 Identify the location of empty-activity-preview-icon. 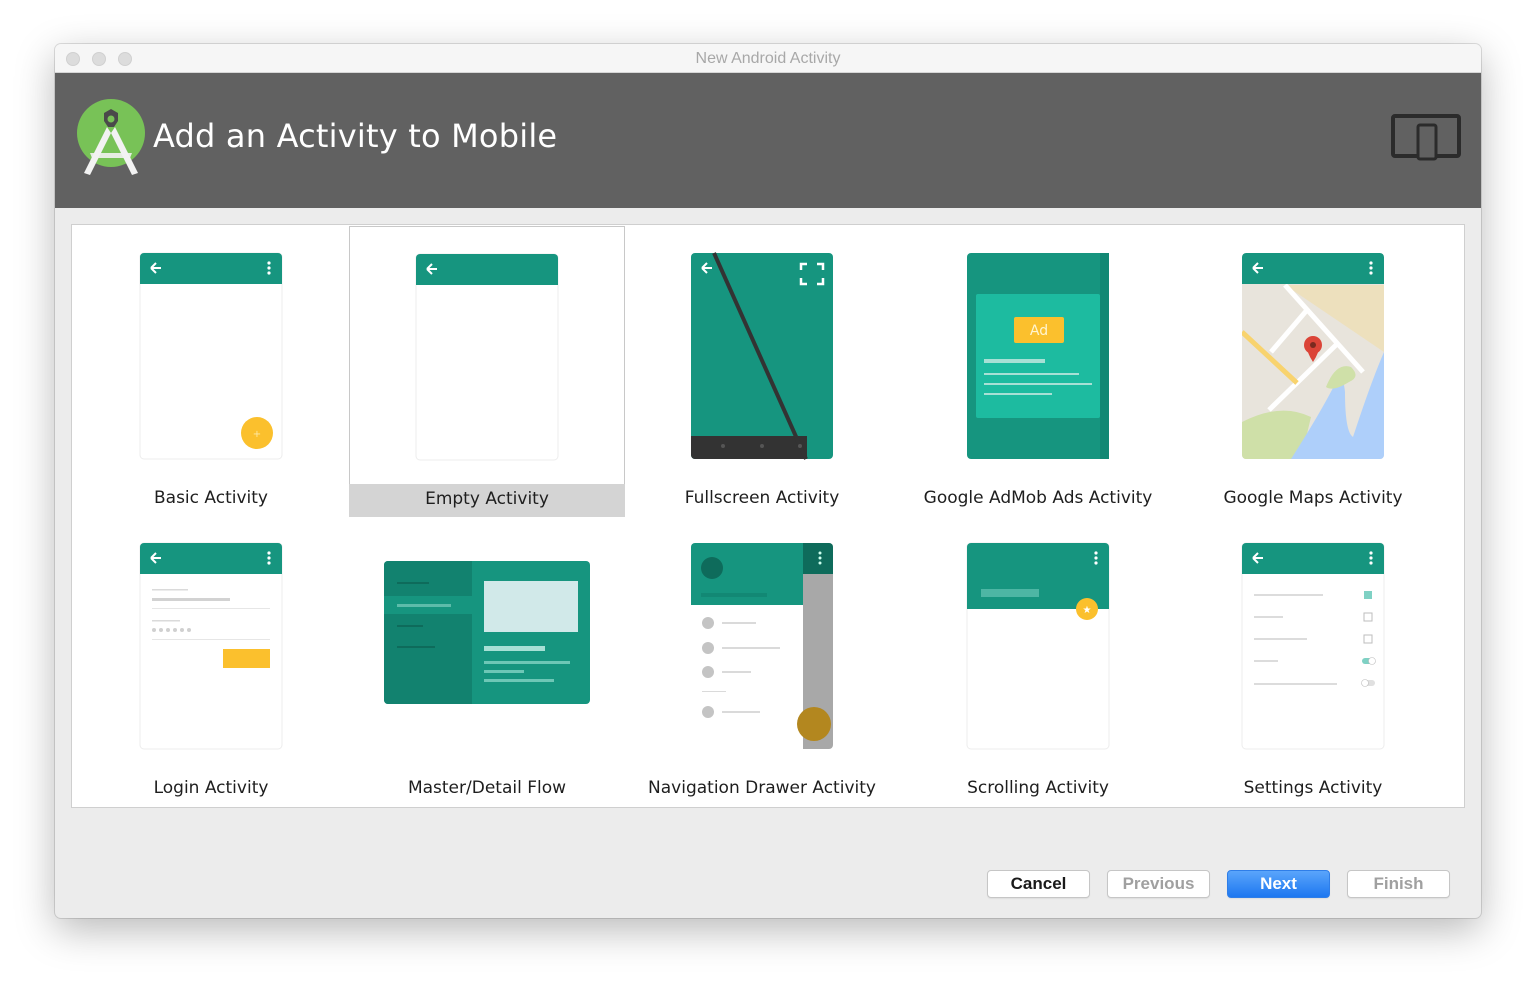
(487, 357).